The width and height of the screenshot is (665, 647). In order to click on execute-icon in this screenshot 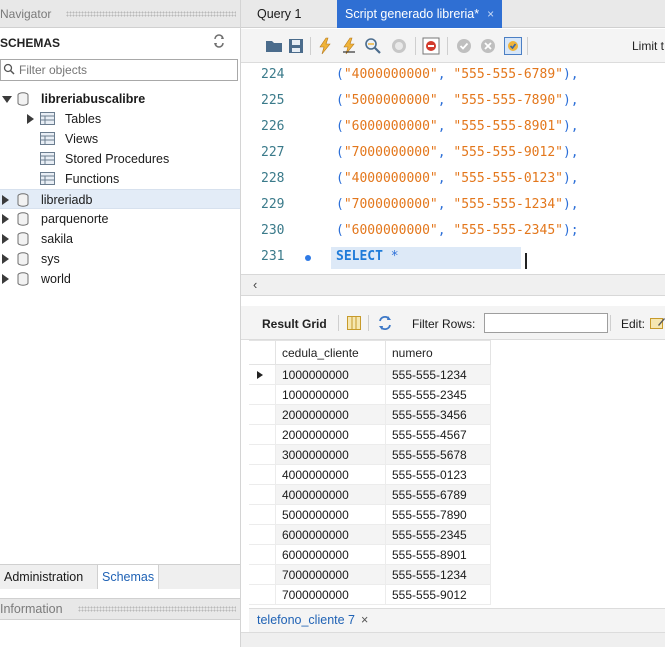, I will do `click(325, 46)`.